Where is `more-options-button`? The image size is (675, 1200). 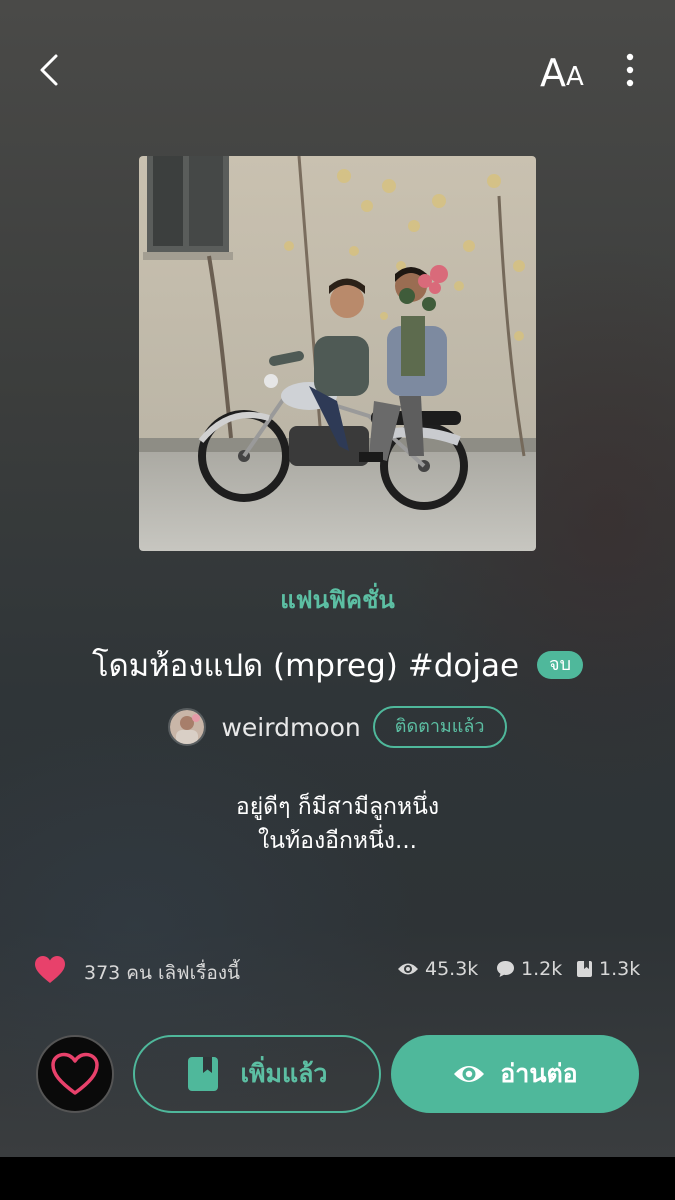 more-options-button is located at coordinates (630, 70).